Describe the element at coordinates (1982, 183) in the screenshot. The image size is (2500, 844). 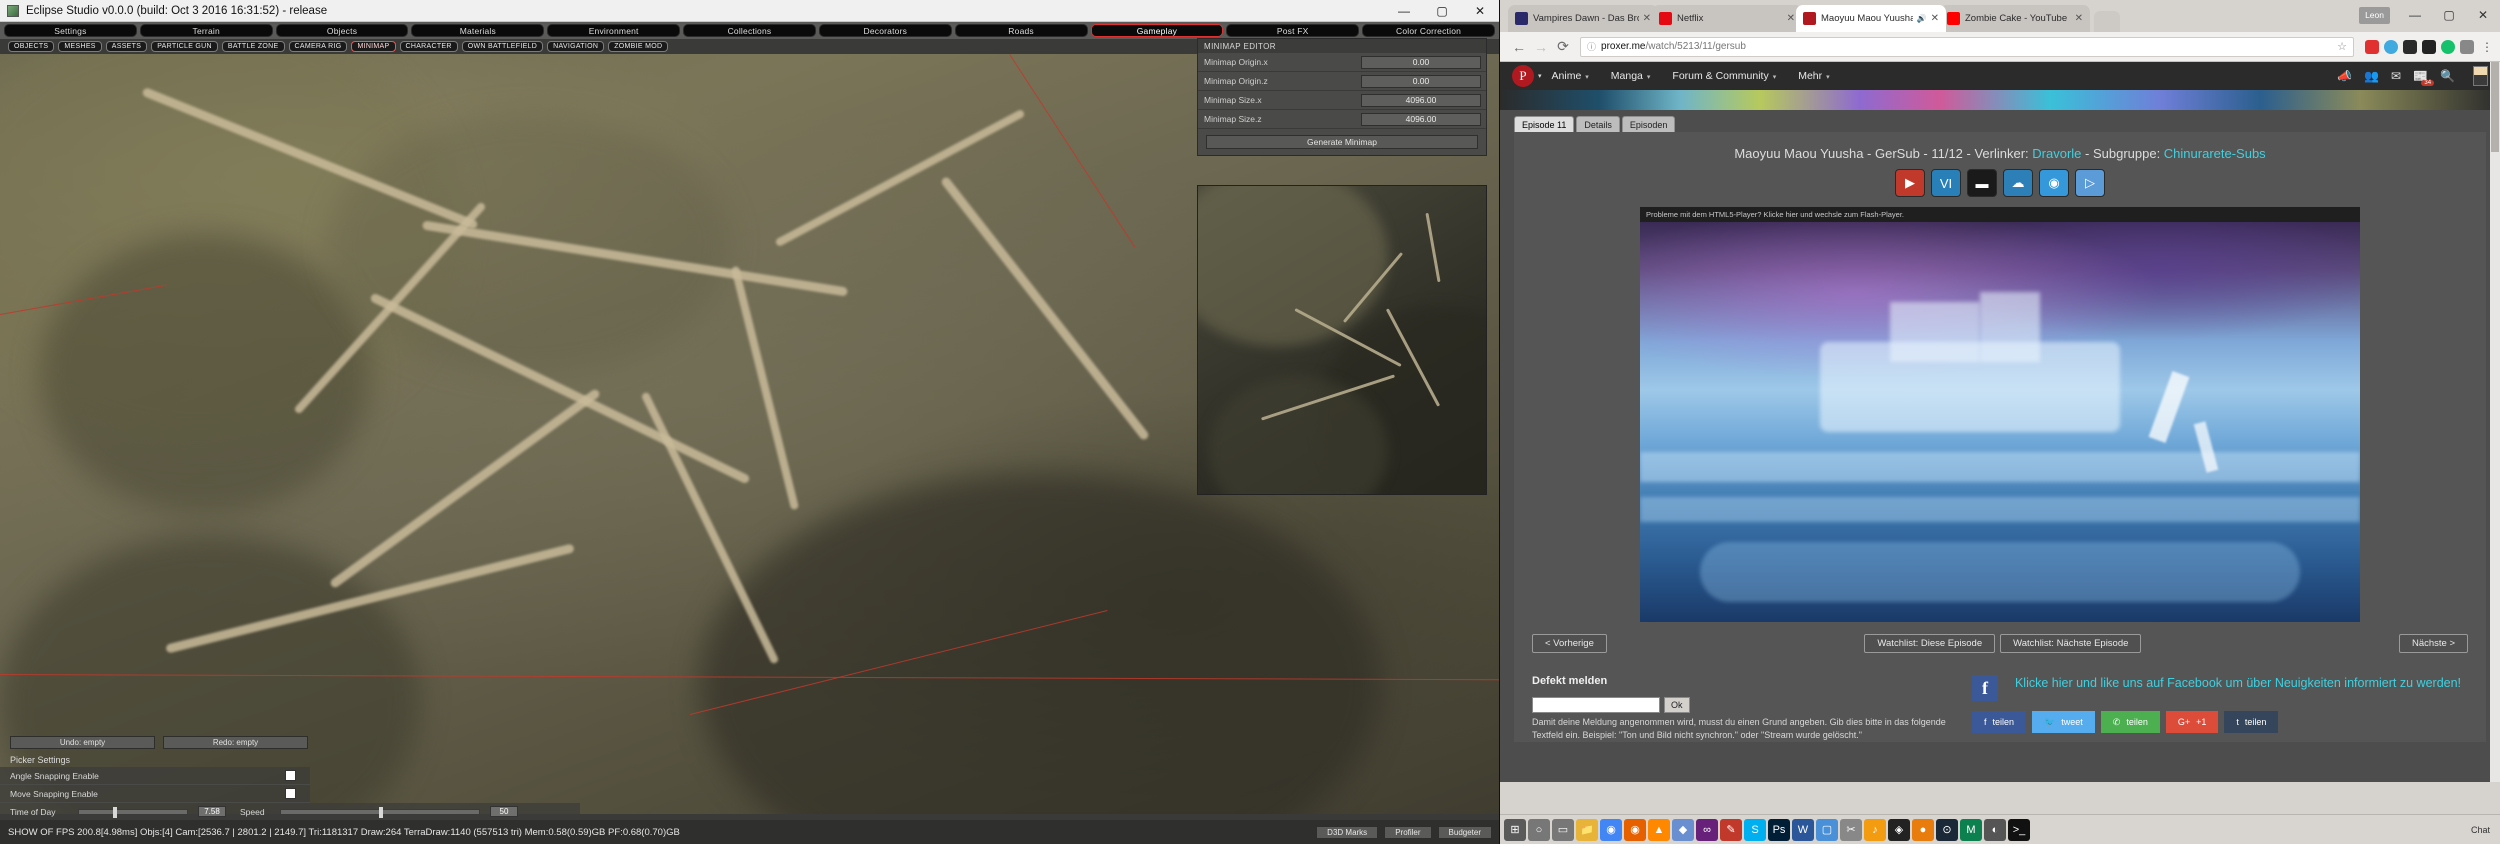
I see `dailymotion-icon: ▬` at that location.